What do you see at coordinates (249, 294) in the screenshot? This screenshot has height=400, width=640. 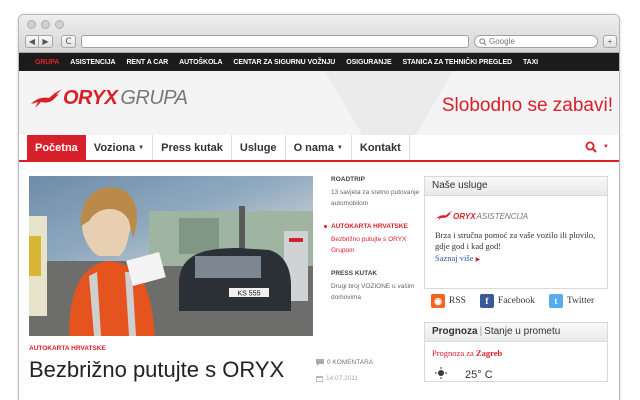 I see `license-plate: KS 555` at bounding box center [249, 294].